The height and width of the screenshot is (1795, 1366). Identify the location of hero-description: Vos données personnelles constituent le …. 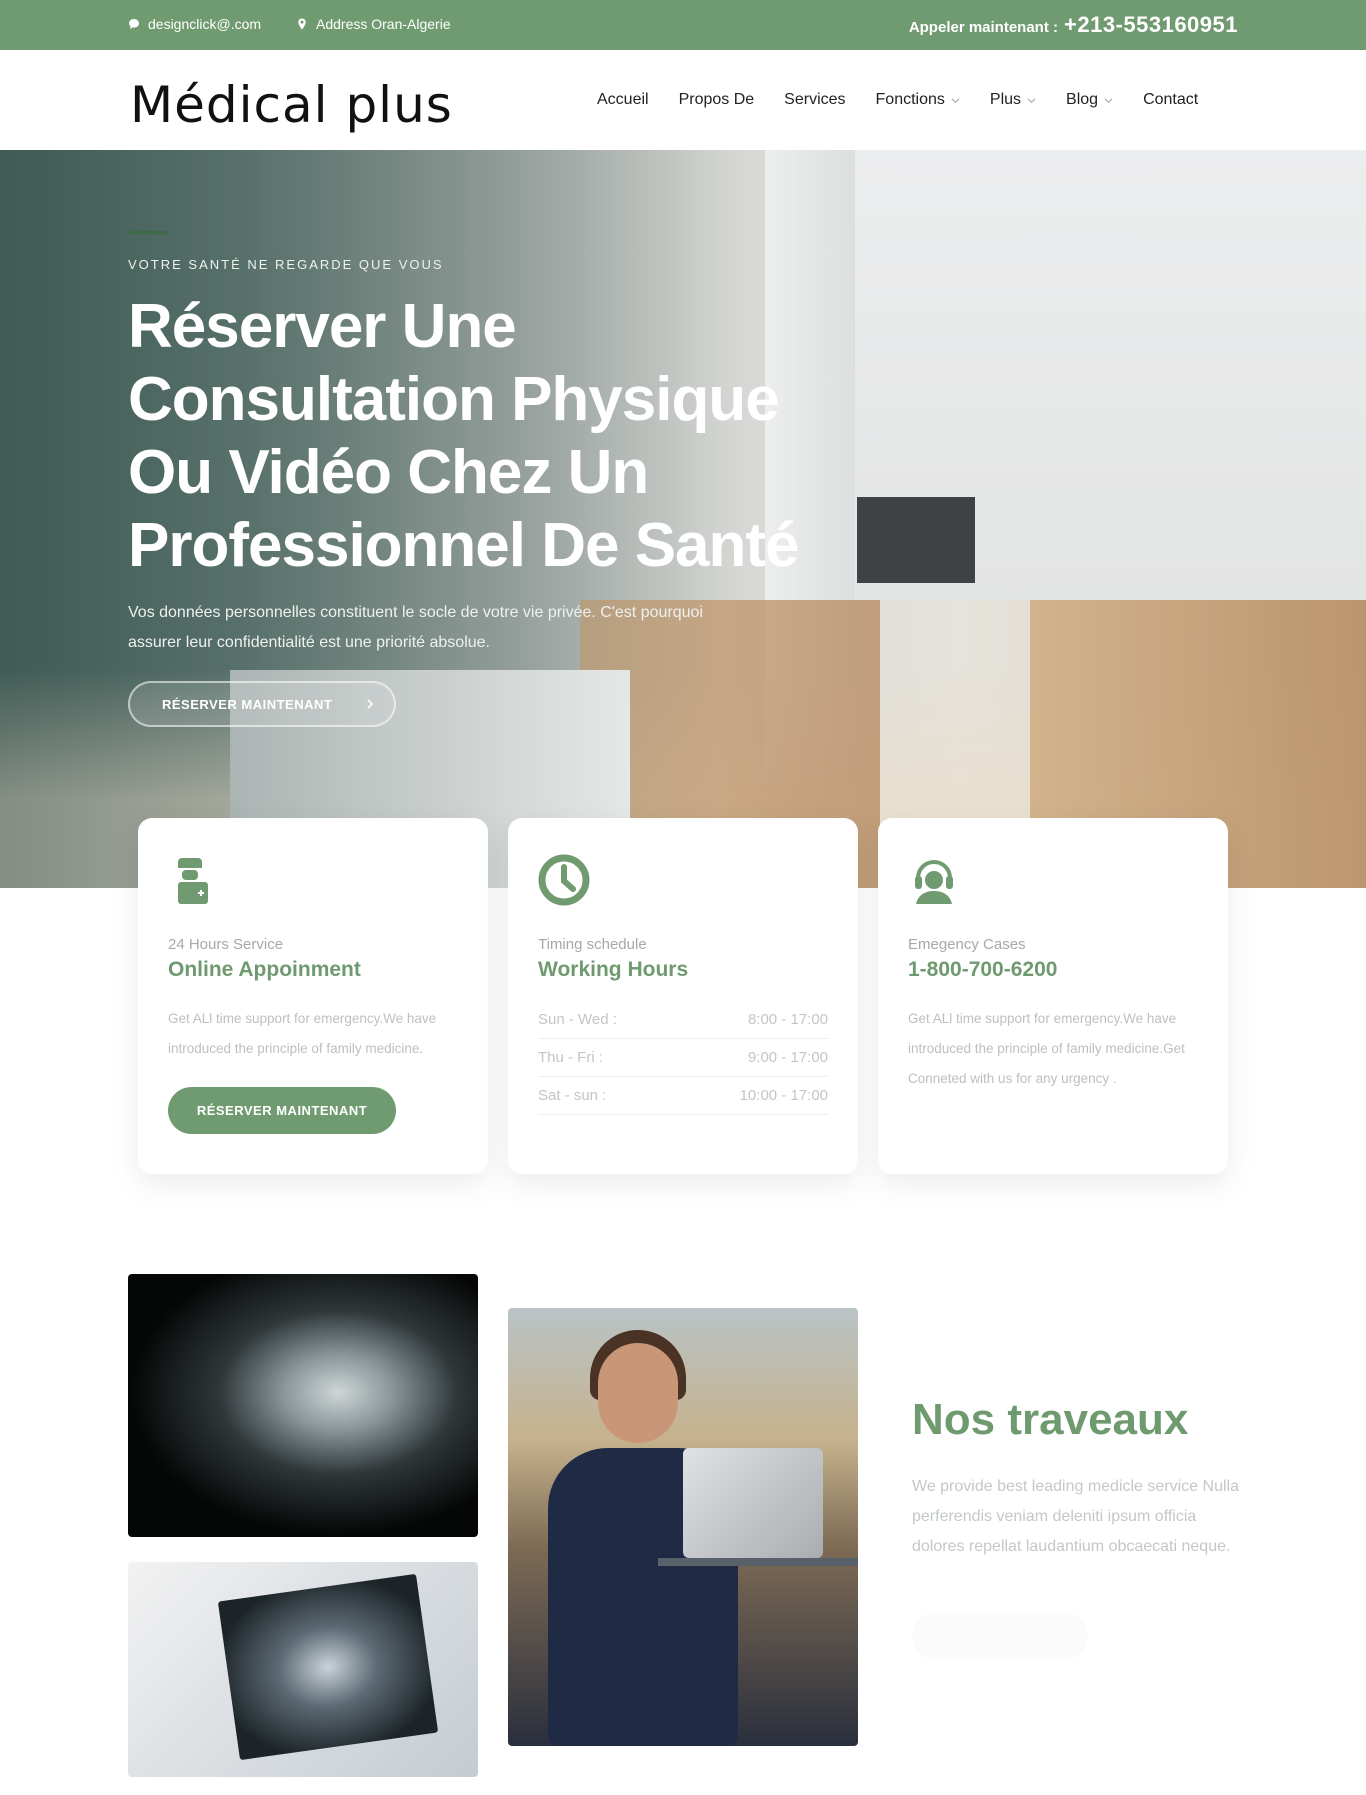
(415, 627).